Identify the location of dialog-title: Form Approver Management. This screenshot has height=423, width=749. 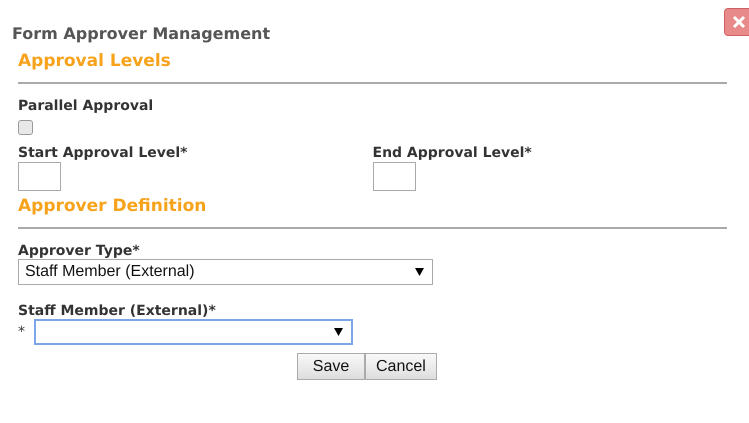
(142, 34).